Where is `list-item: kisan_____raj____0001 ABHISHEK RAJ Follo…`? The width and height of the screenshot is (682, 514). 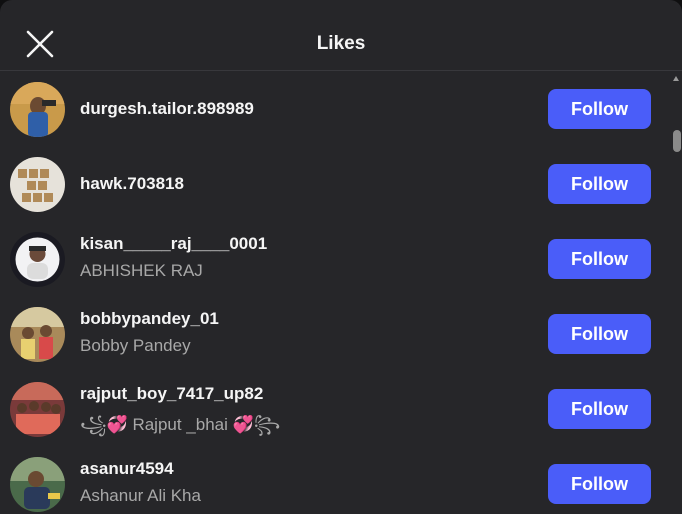
list-item: kisan_____raj____0001 ABHISHEK RAJ Follo… is located at coordinates (335, 259).